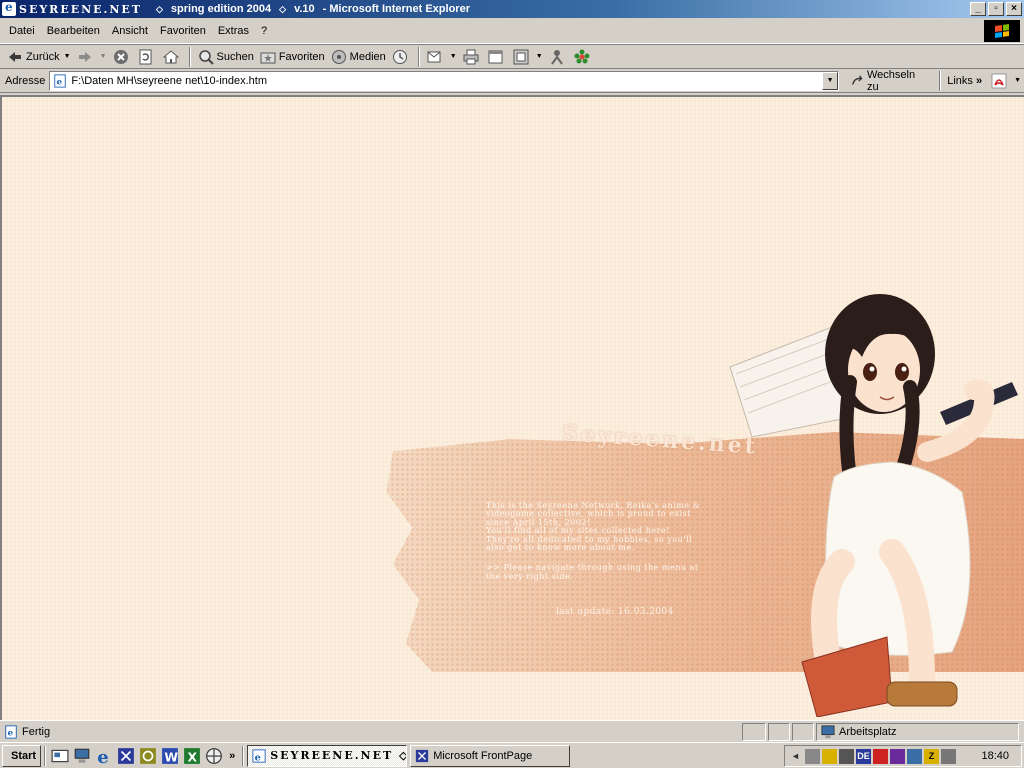 The height and width of the screenshot is (768, 1024). Describe the element at coordinates (358, 57) in the screenshot. I see `media-button: Medien` at that location.